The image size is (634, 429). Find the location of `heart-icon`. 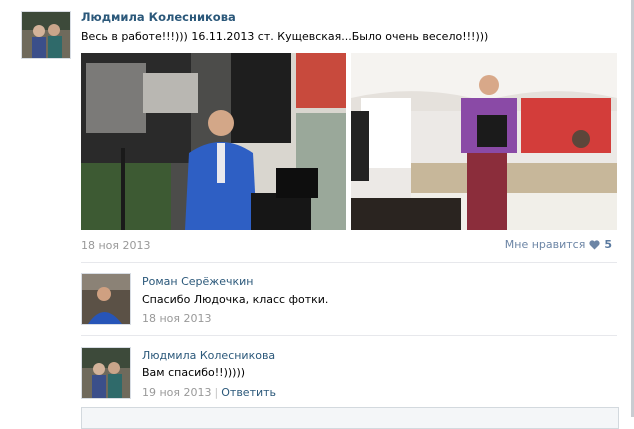

heart-icon is located at coordinates (594, 244).